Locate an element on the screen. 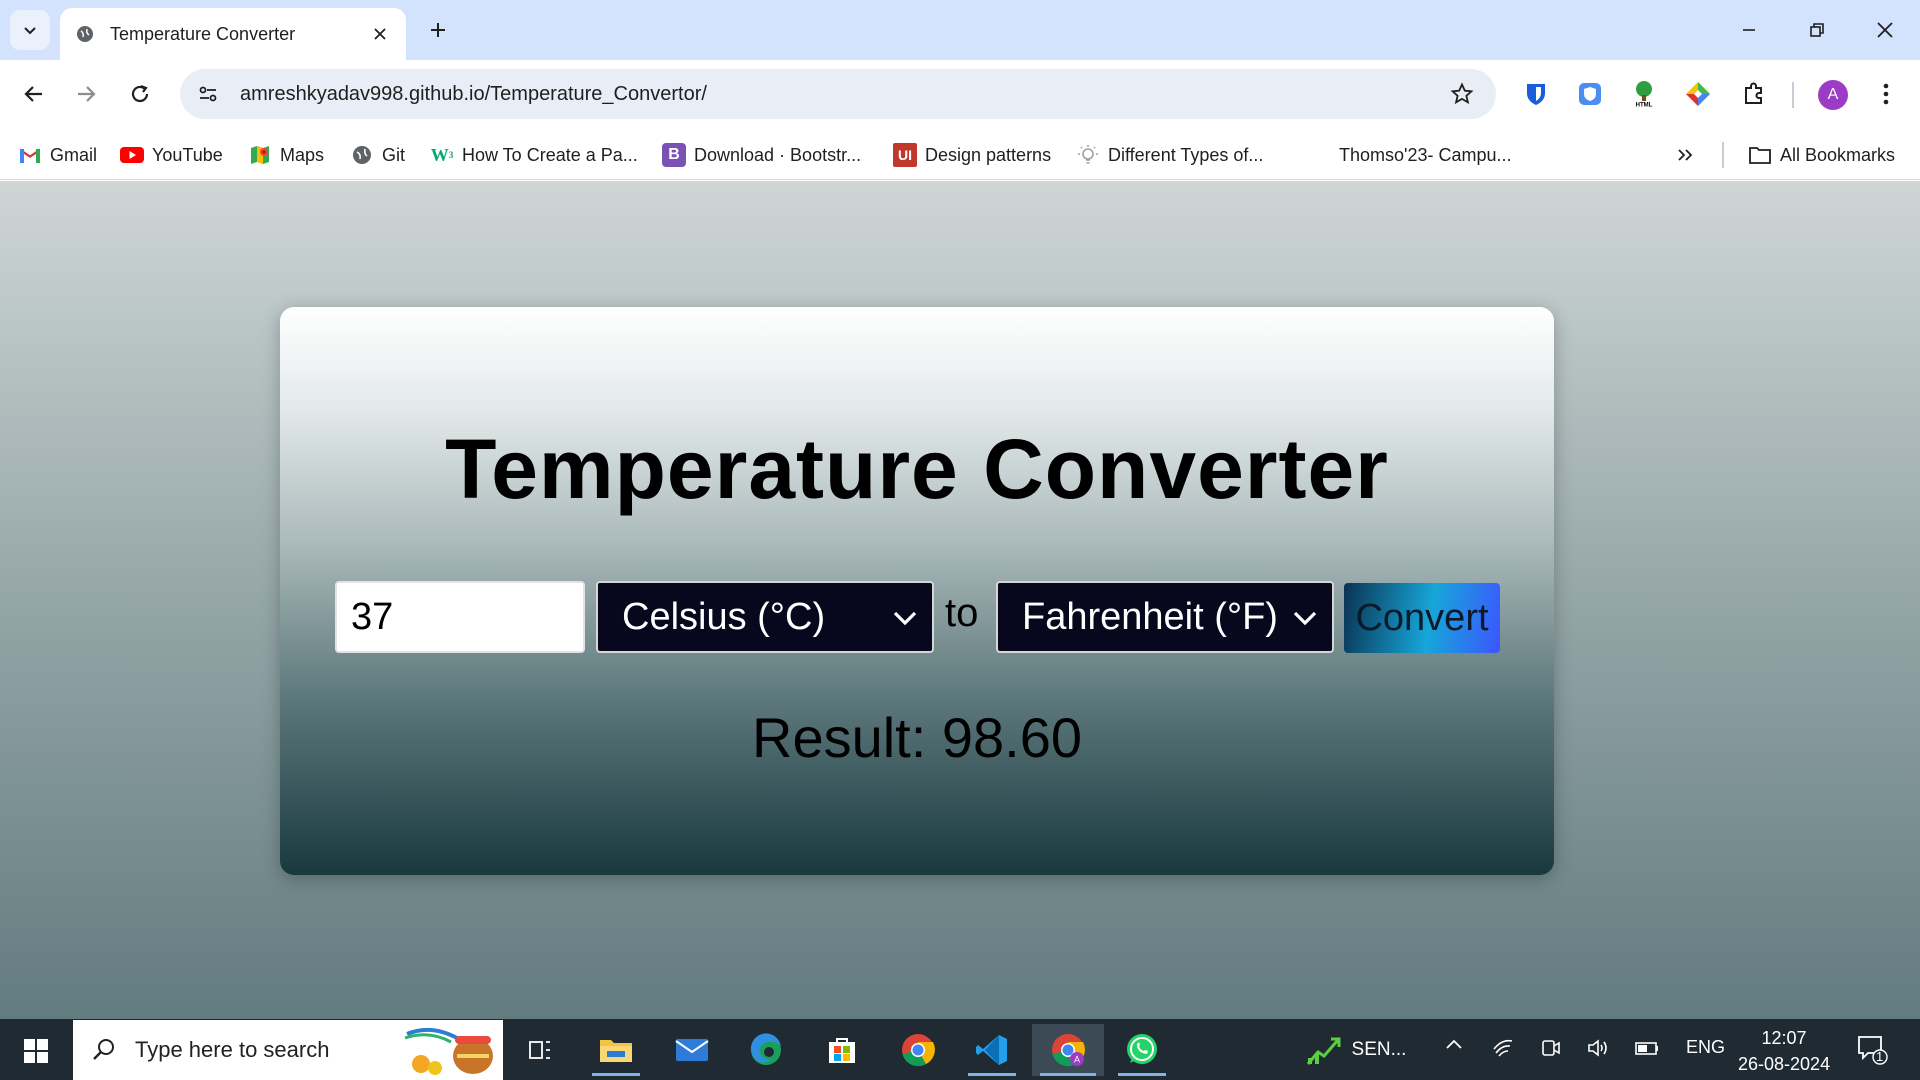 The image size is (1920, 1080). bookmark-design-patterns: UI Design patterns is located at coordinates (972, 155).